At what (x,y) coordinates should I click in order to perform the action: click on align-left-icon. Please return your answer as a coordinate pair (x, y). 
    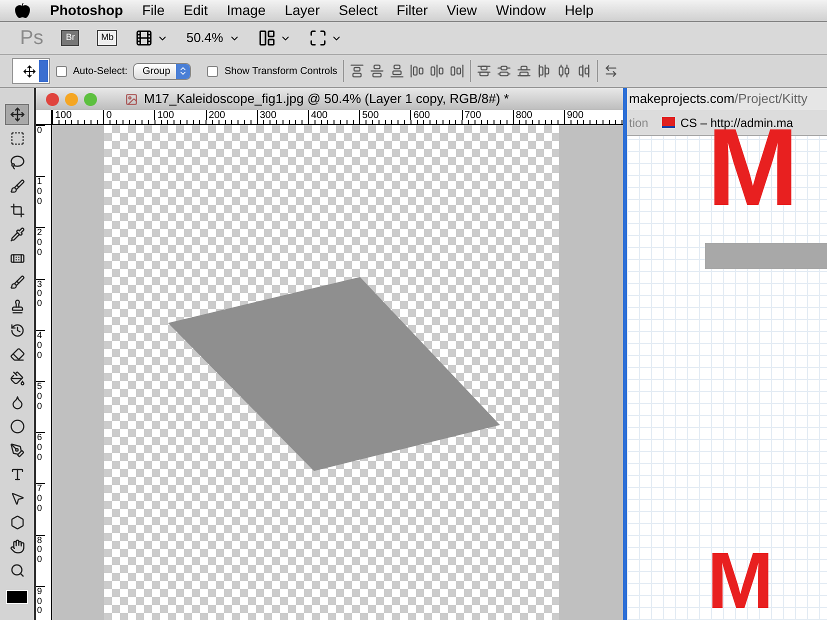
    Looking at the image, I should click on (417, 71).